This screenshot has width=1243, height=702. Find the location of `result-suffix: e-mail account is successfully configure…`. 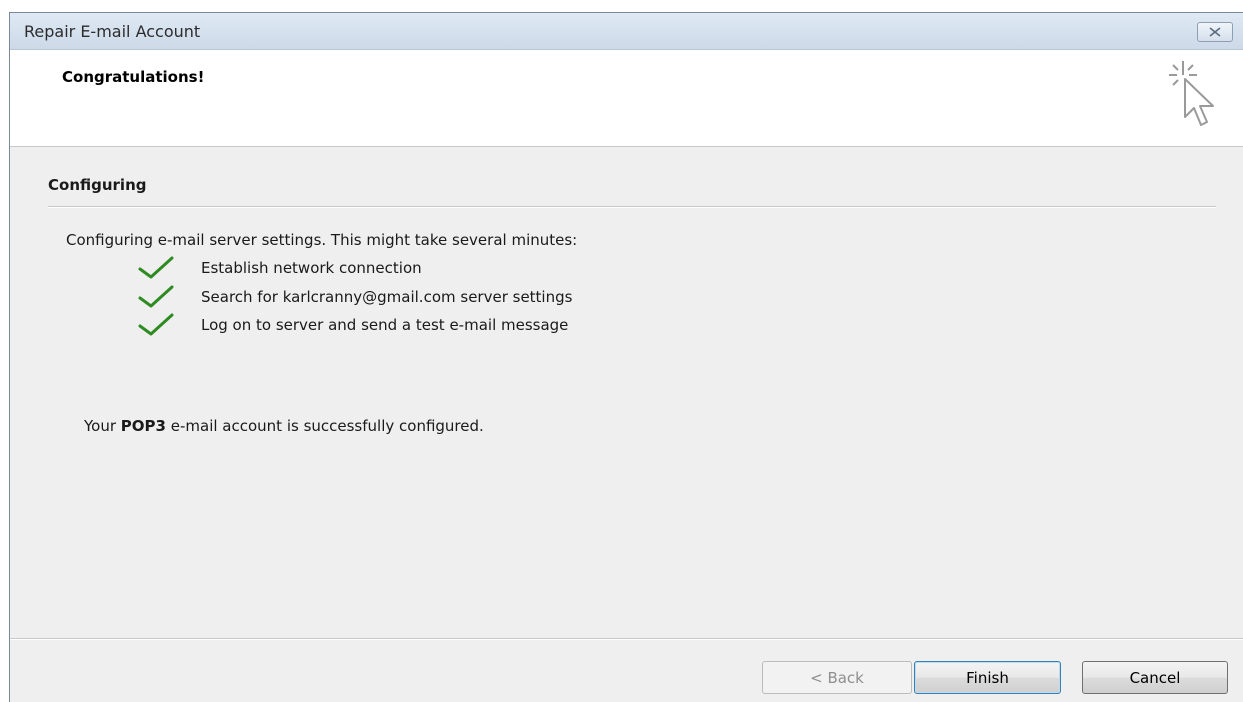

result-suffix: e-mail account is successfully configure… is located at coordinates (324, 426).